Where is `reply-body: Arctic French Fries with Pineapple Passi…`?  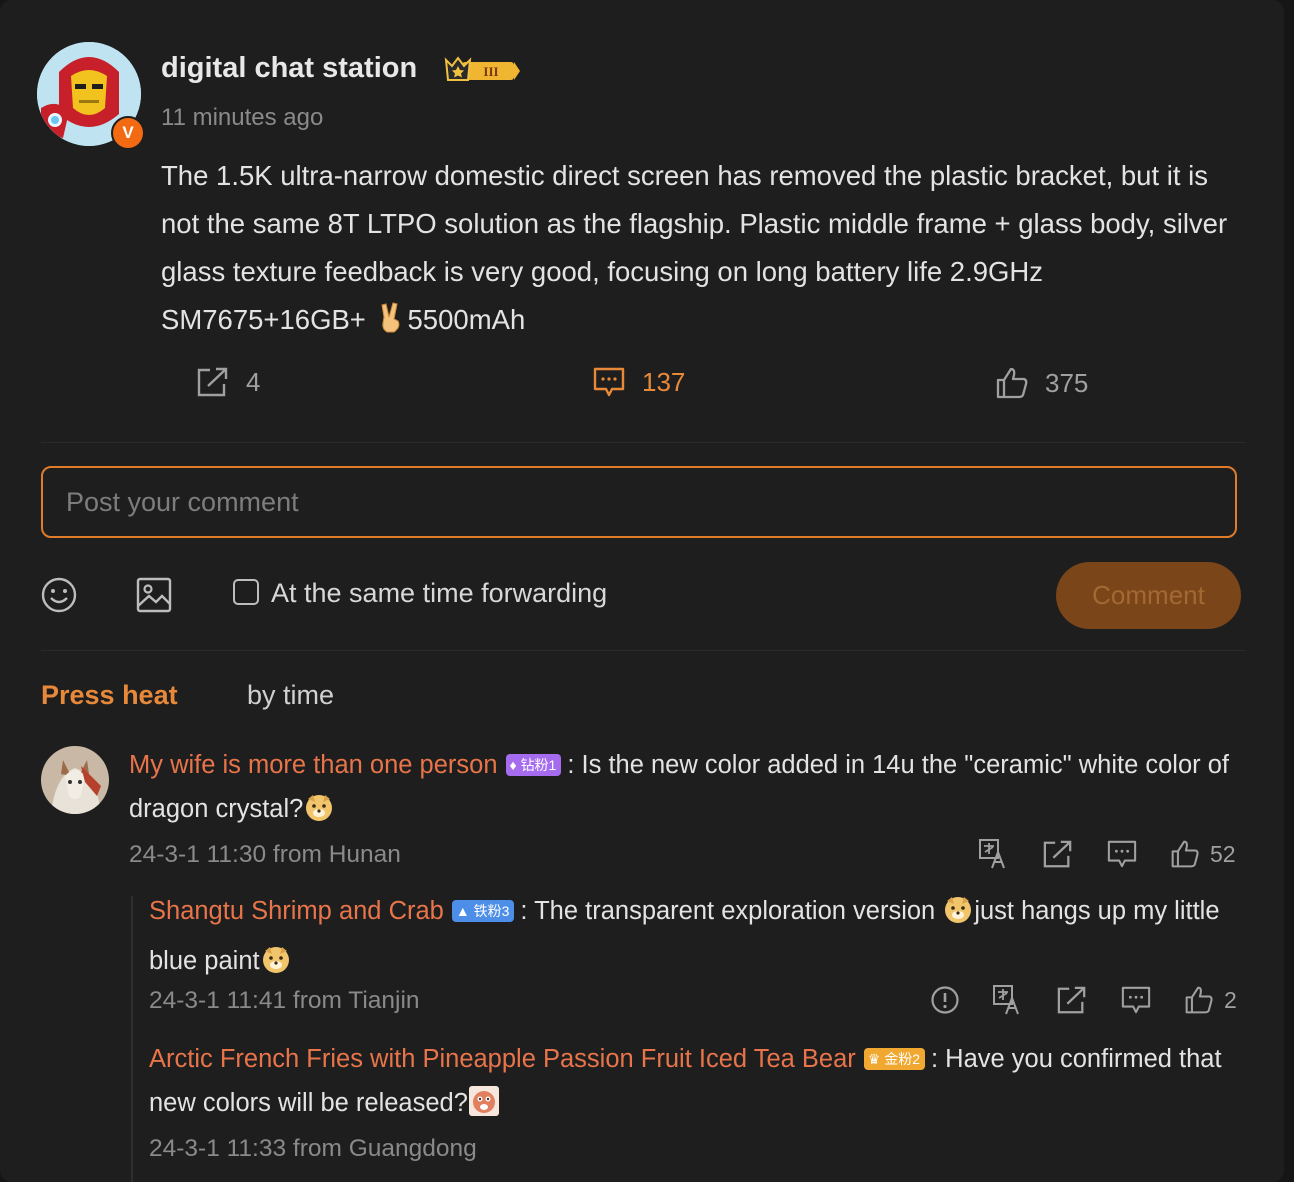
reply-body: Arctic French Fries with Pineapple Passi… is located at coordinates (696, 1084).